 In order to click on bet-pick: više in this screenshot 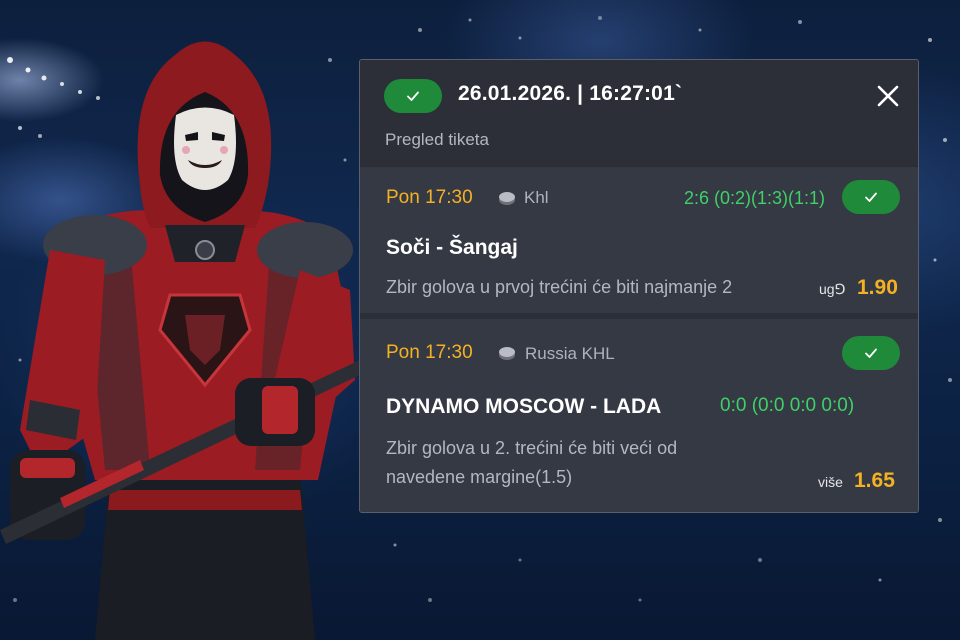, I will do `click(830, 482)`.